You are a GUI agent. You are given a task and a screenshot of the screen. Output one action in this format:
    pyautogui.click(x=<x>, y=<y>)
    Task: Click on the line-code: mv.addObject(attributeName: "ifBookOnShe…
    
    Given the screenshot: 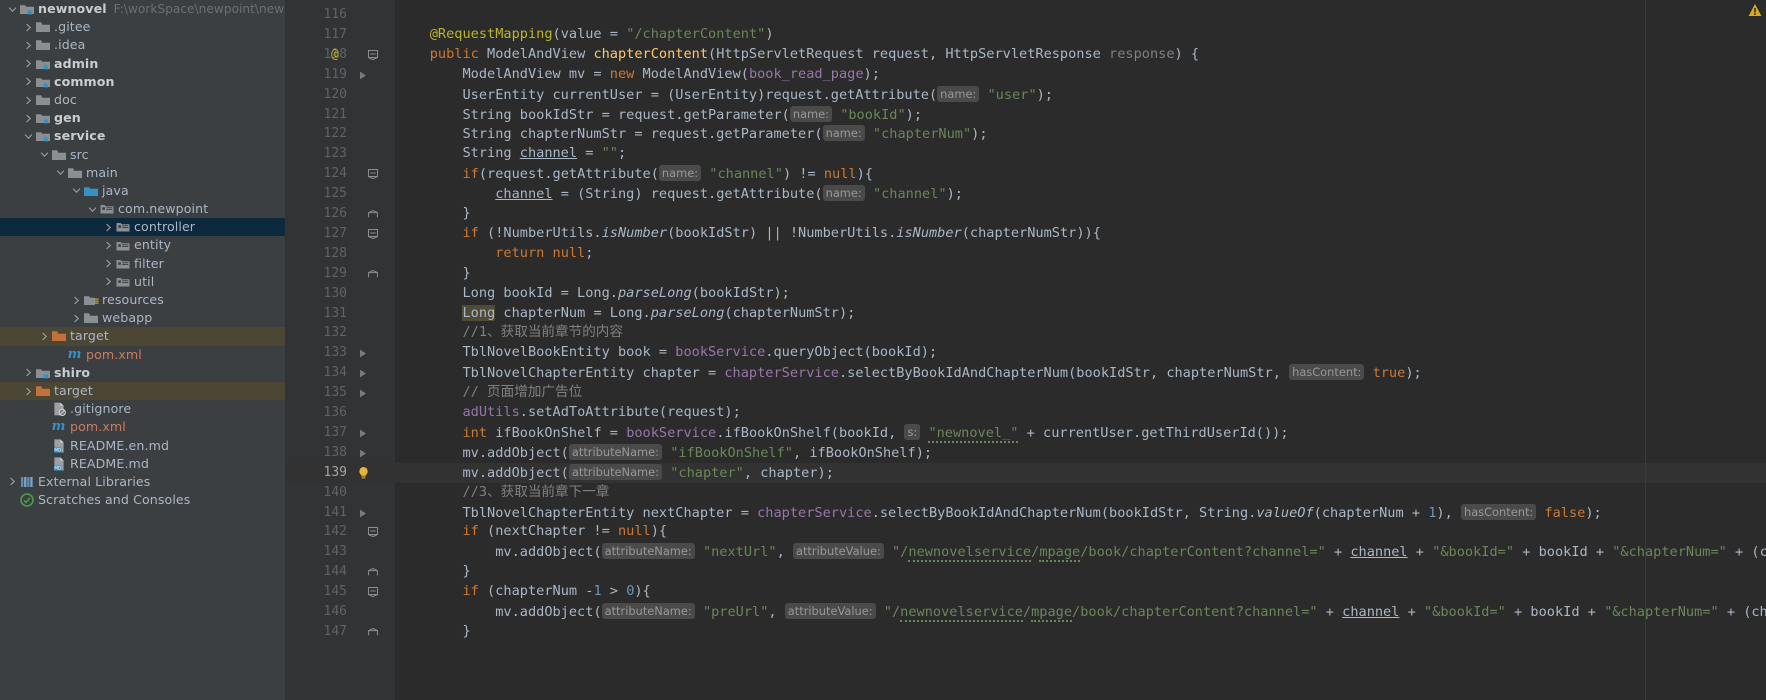 What is the action you would take?
    pyautogui.click(x=1081, y=453)
    